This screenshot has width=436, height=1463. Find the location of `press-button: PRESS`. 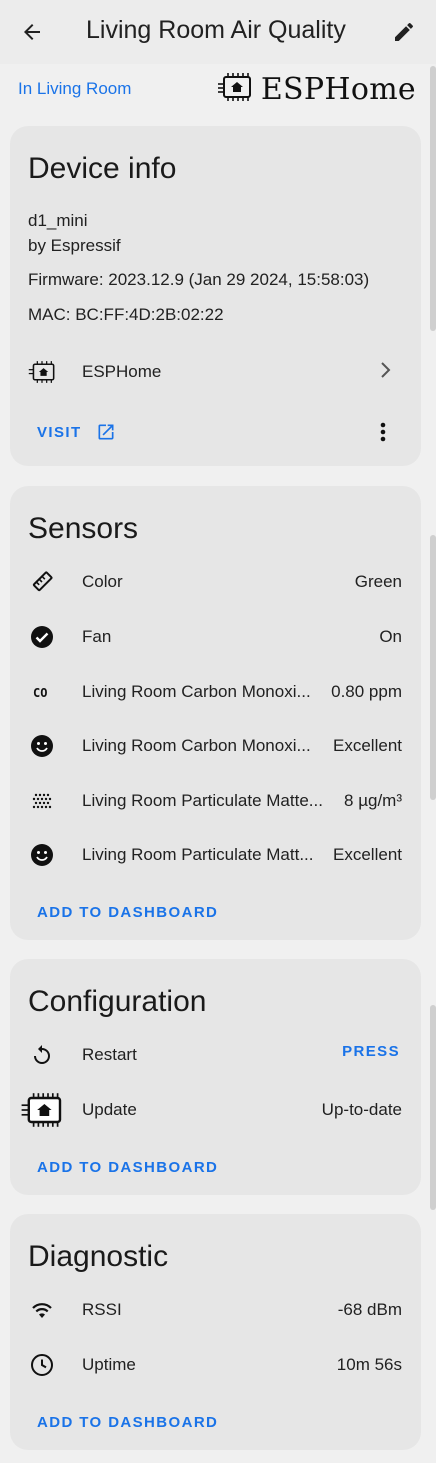

press-button: PRESS is located at coordinates (371, 1051).